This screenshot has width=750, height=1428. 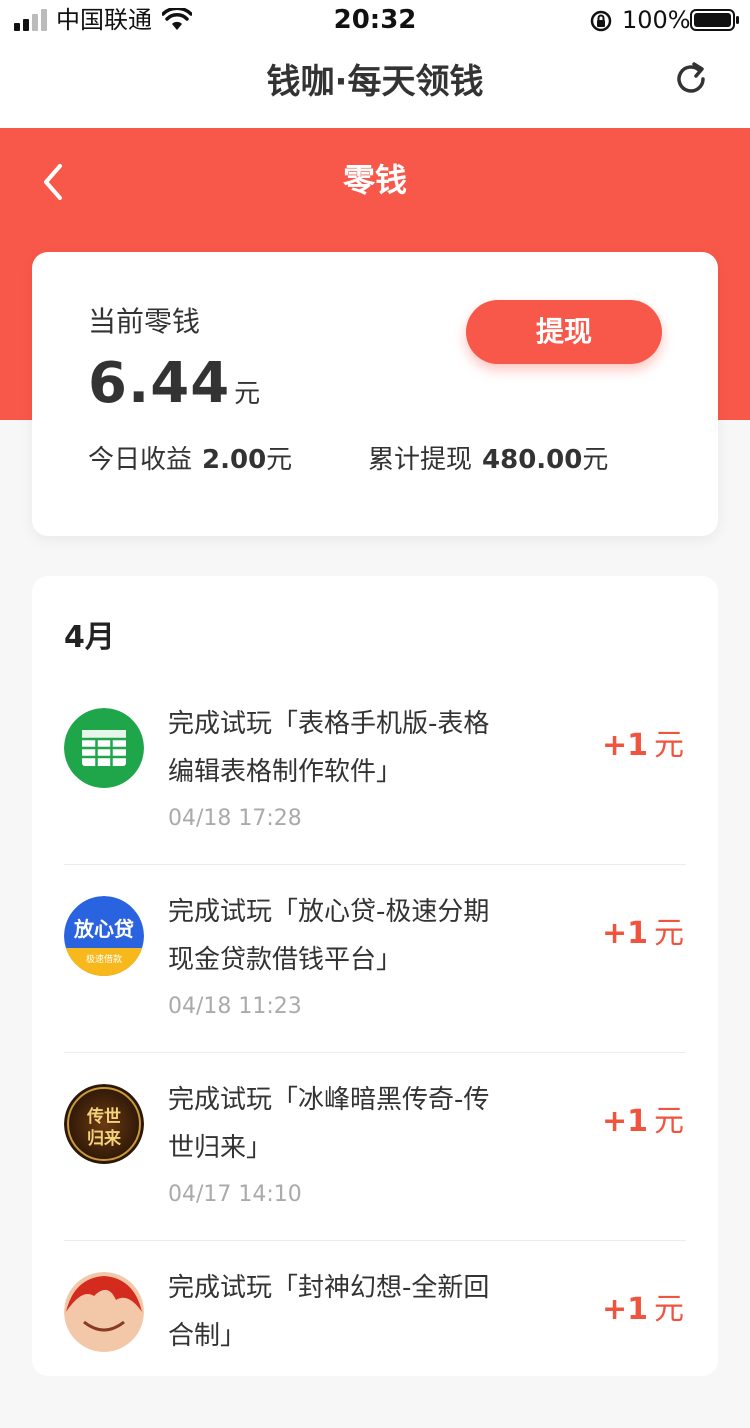 What do you see at coordinates (104, 748) in the screenshot?
I see `spreadsheet-app-icon` at bounding box center [104, 748].